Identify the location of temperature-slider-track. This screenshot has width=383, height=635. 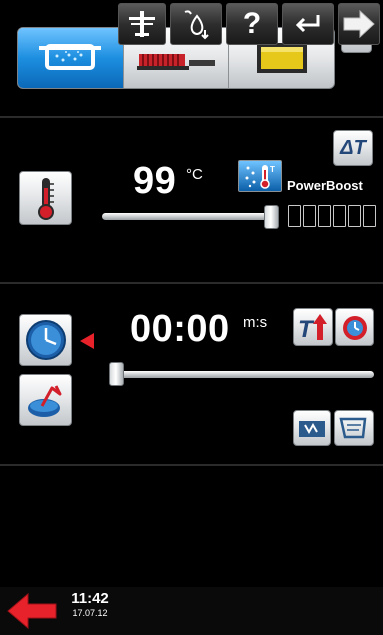
(186, 216).